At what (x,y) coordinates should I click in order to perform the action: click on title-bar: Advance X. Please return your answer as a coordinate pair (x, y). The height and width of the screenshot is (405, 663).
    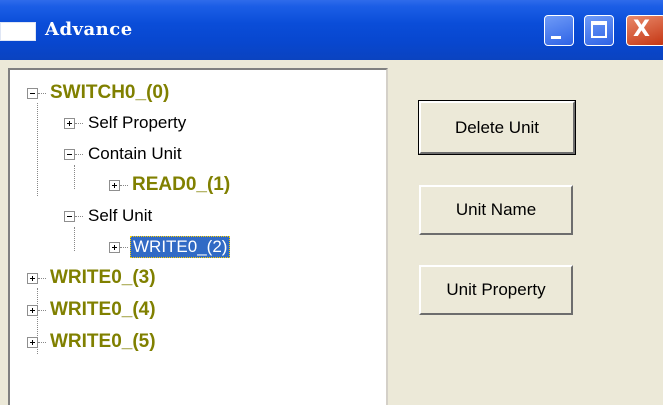
    Looking at the image, I should click on (331, 30).